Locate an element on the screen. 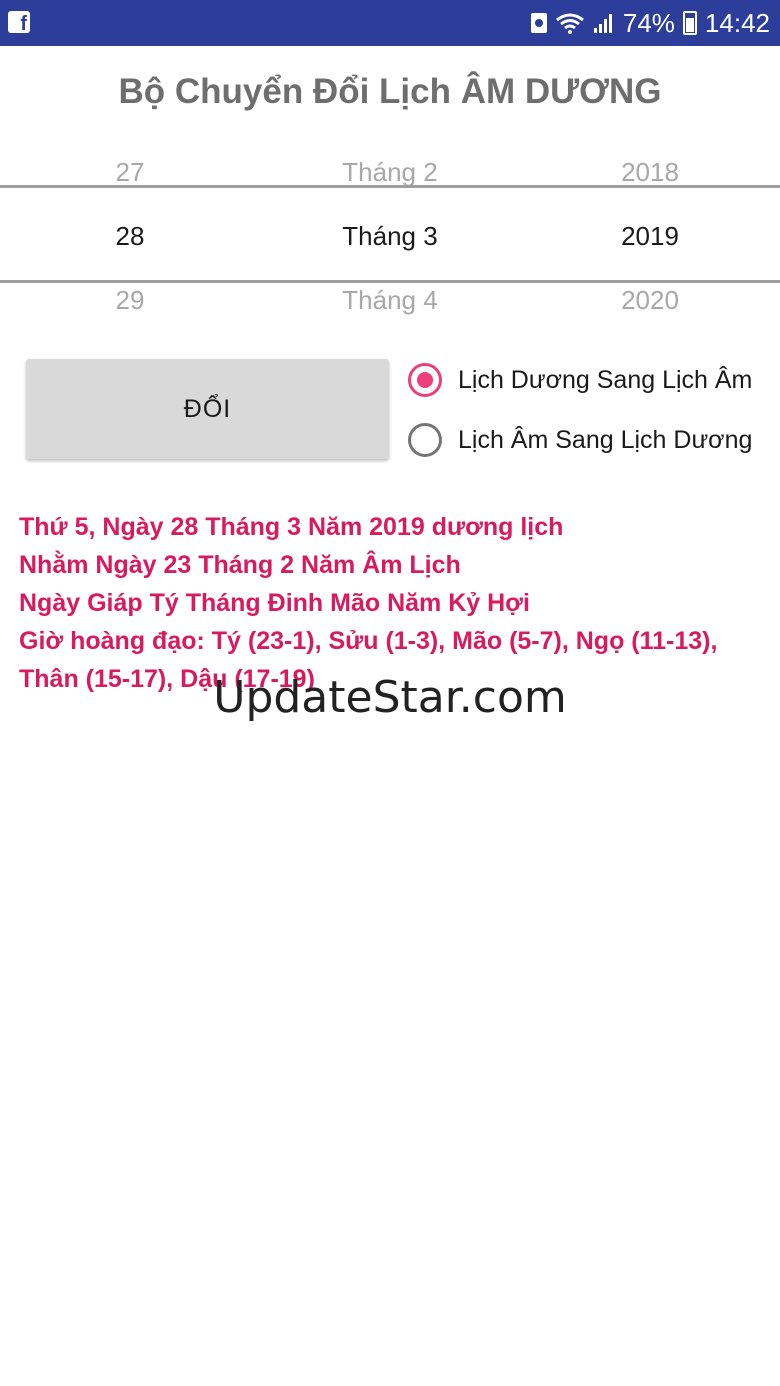  picker-month-current: Tháng 3 is located at coordinates (390, 236).